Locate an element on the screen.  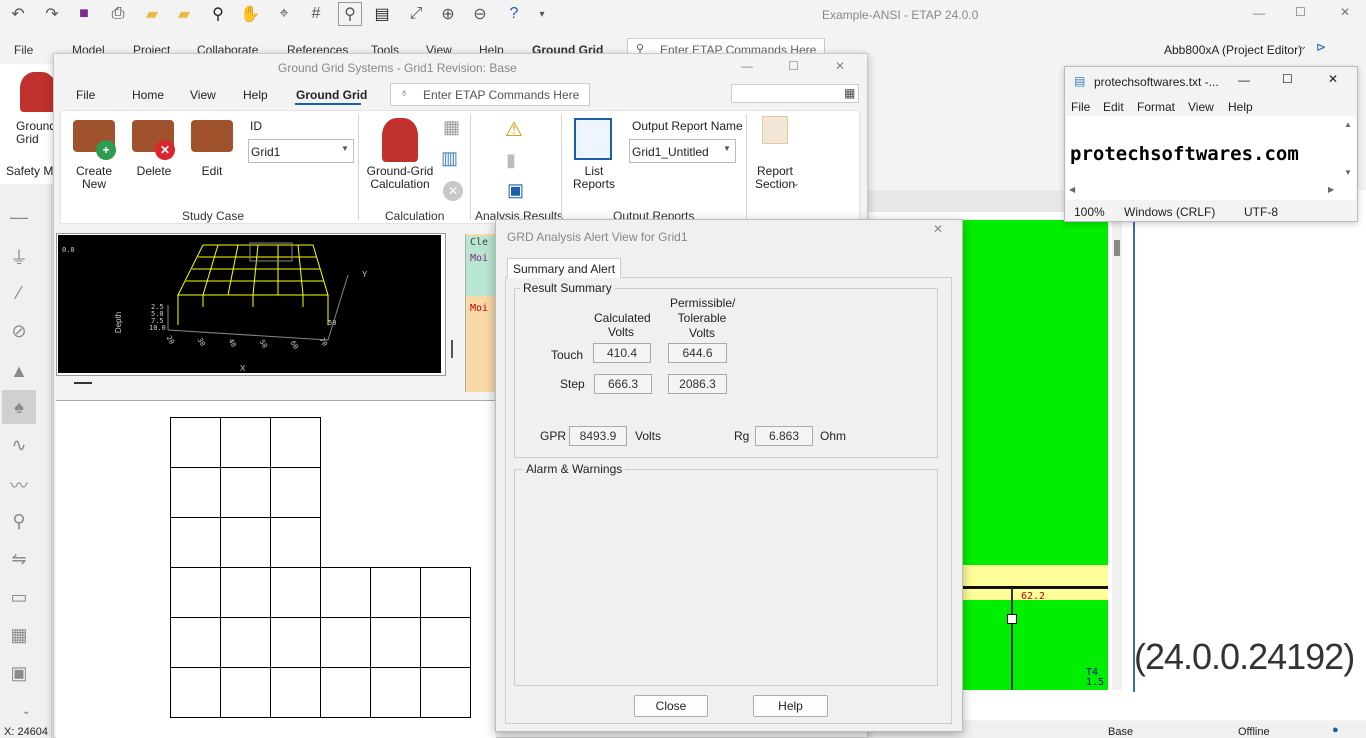
new-folder-icon: ▰ is located at coordinates (152, 14).